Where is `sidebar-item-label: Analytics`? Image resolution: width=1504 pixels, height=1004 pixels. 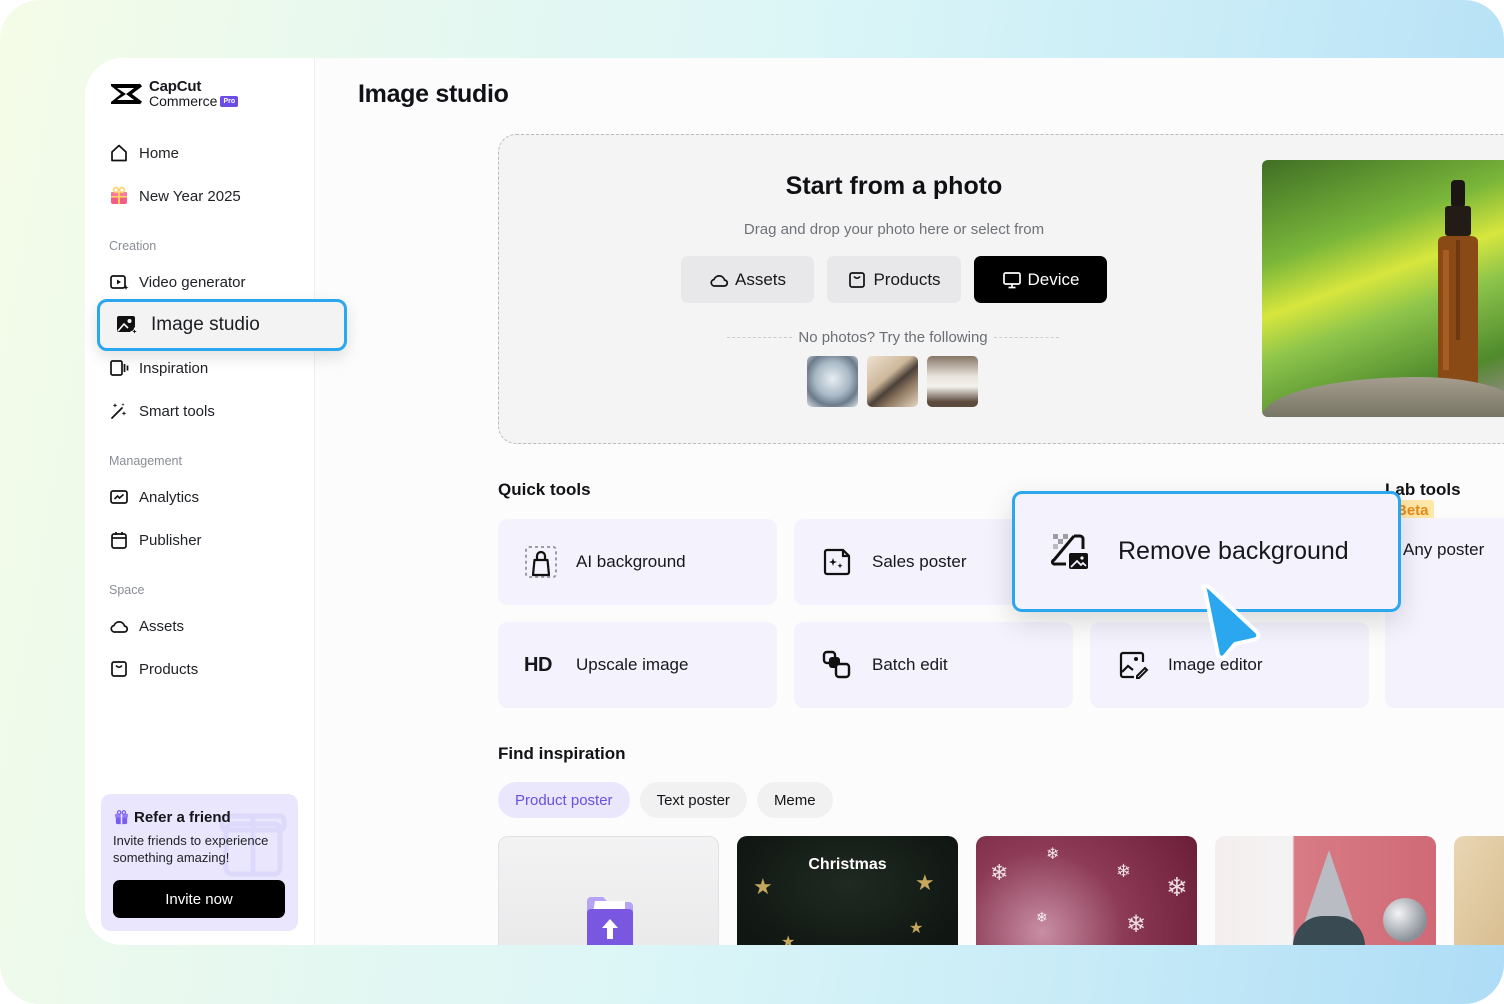
sidebar-item-label: Analytics is located at coordinates (169, 497).